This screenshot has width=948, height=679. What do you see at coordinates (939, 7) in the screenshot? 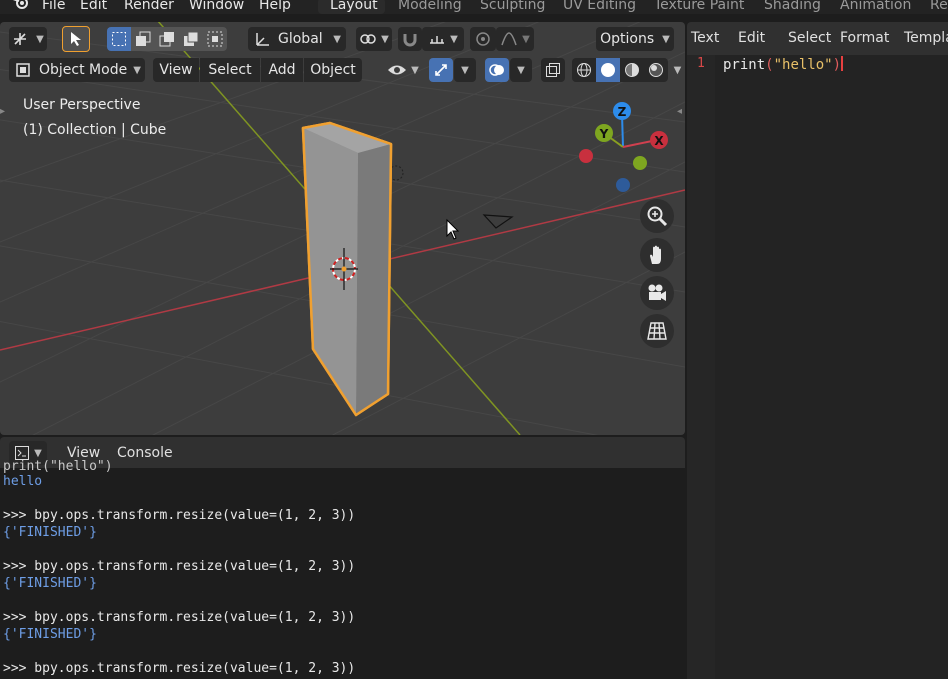
I see `workspace-tab-rendering: Re` at bounding box center [939, 7].